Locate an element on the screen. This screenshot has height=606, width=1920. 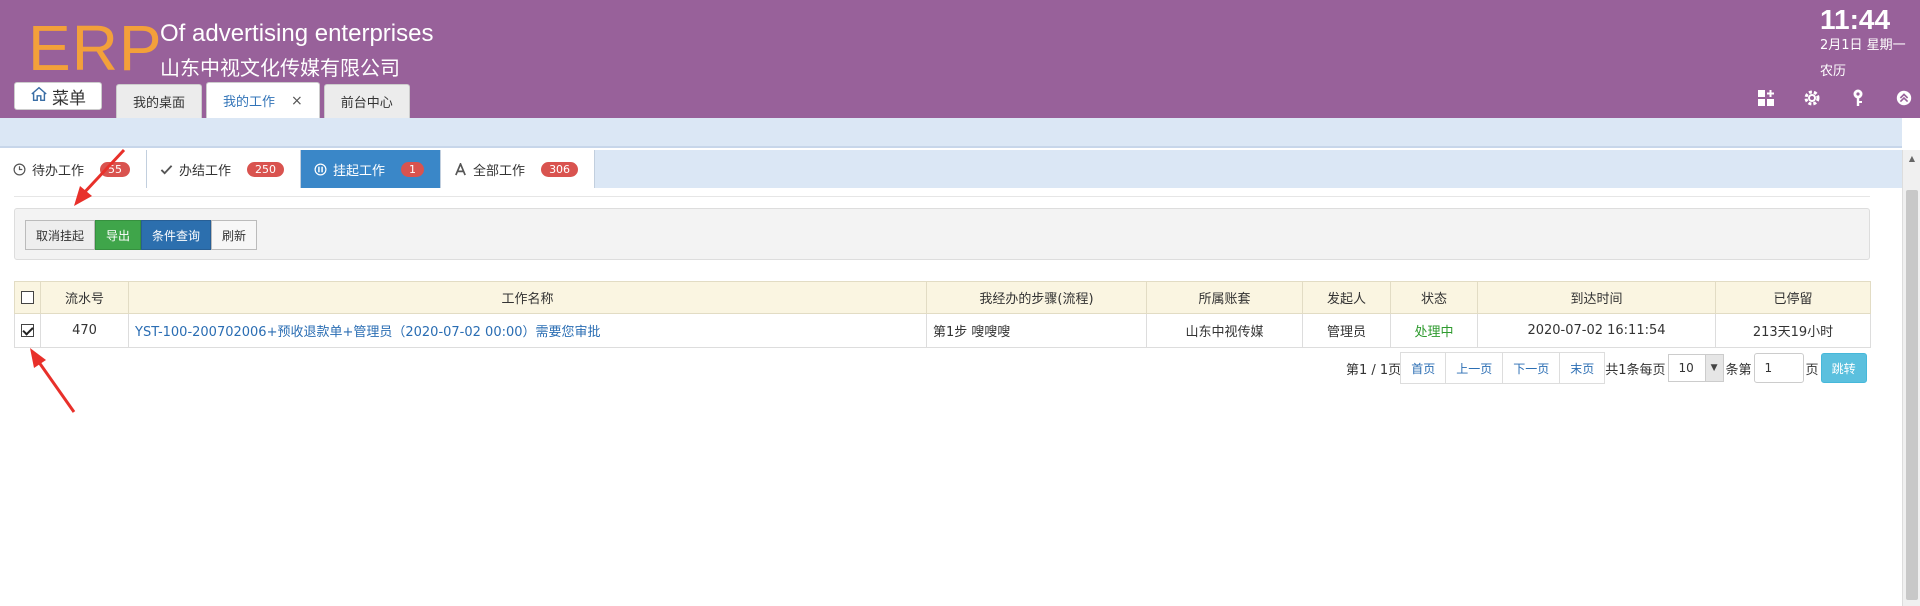
subtab-label: 全部工作 is located at coordinates (499, 171).